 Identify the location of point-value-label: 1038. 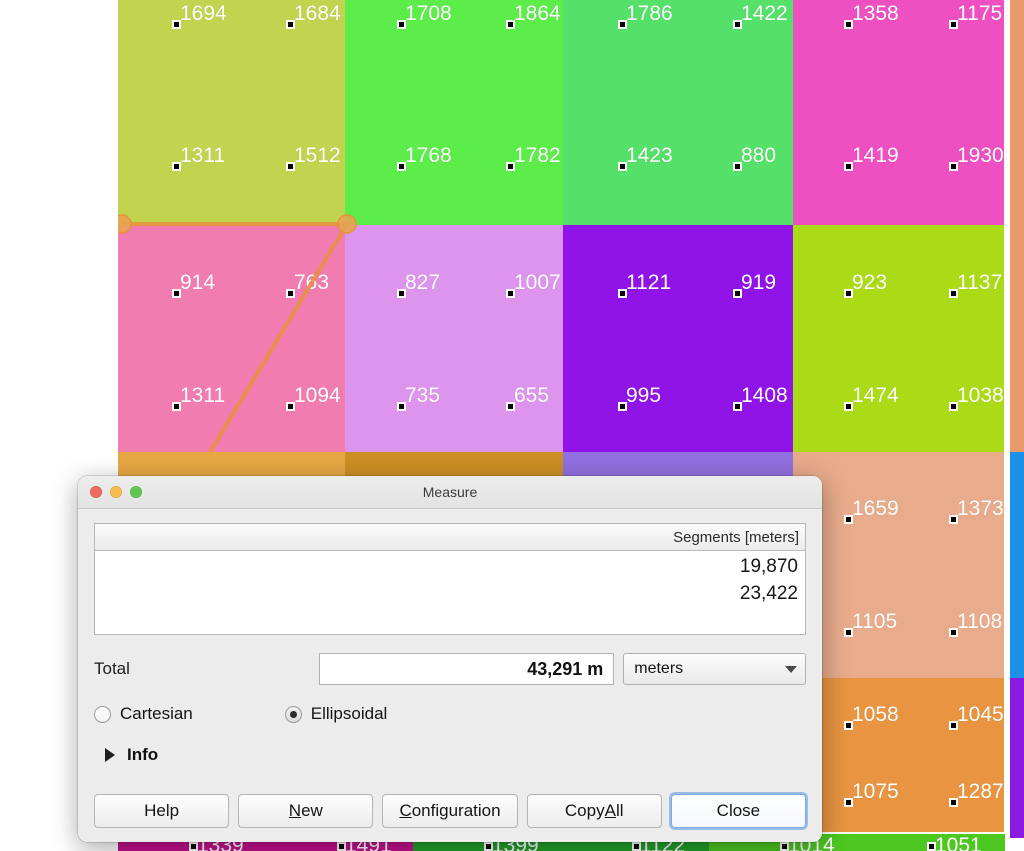
(980, 395).